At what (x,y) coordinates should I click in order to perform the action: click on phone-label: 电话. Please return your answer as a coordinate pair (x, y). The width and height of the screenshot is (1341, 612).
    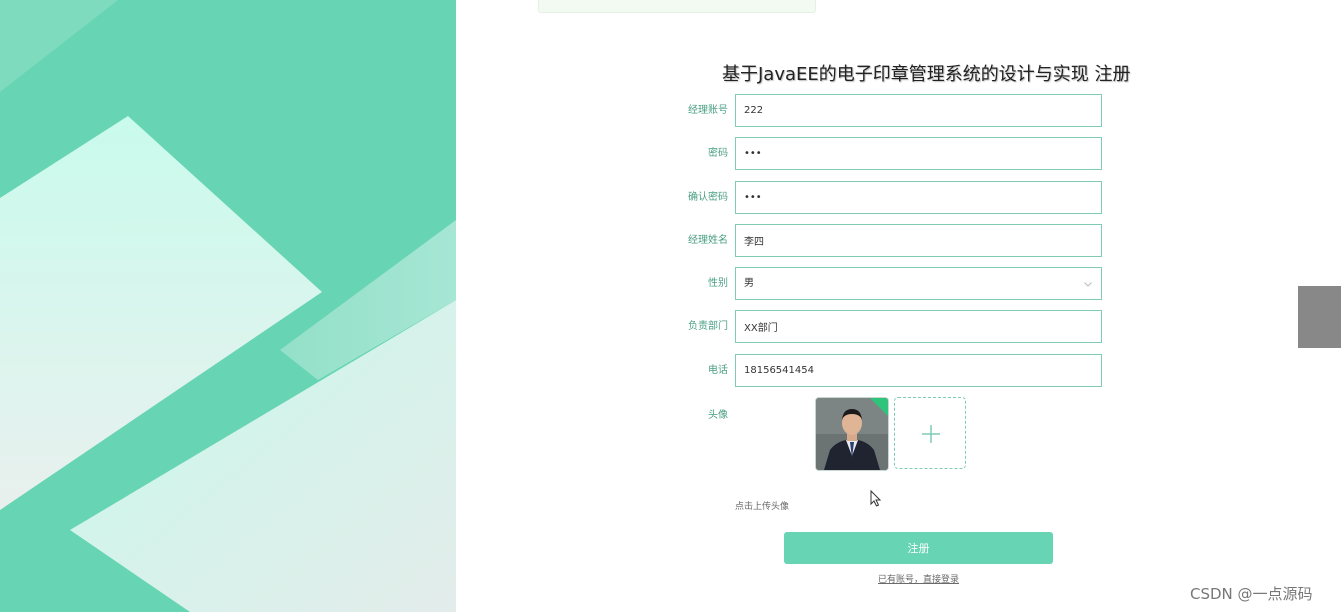
    Looking at the image, I should click on (718, 370).